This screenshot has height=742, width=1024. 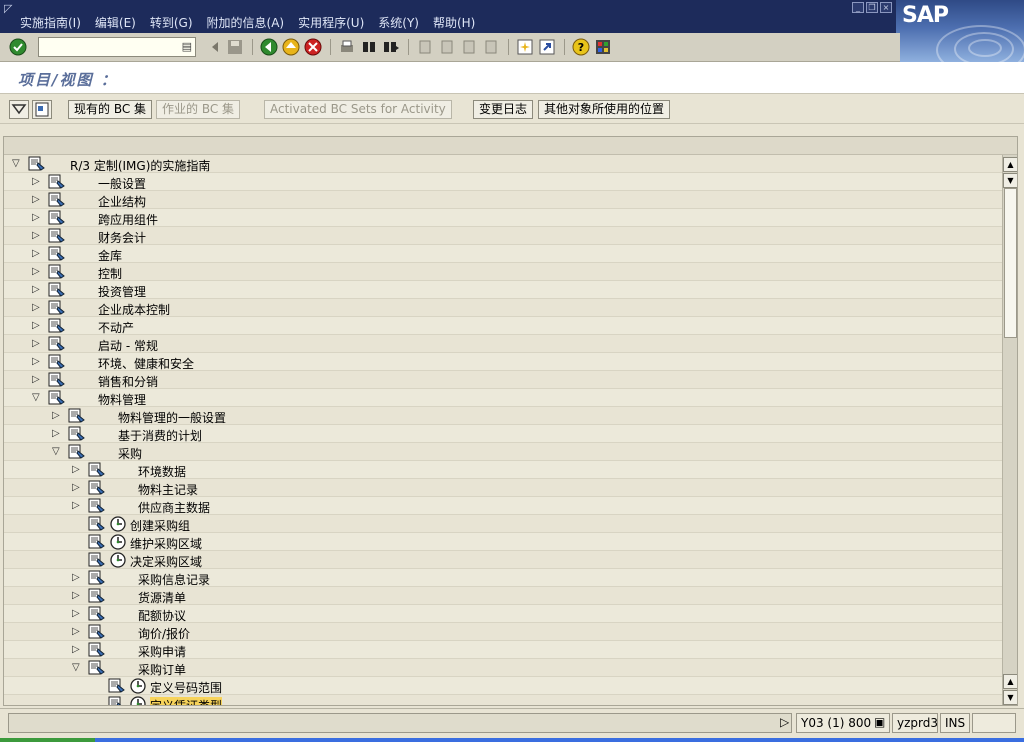 What do you see at coordinates (447, 47) in the screenshot?
I see `previous-page-icon` at bounding box center [447, 47].